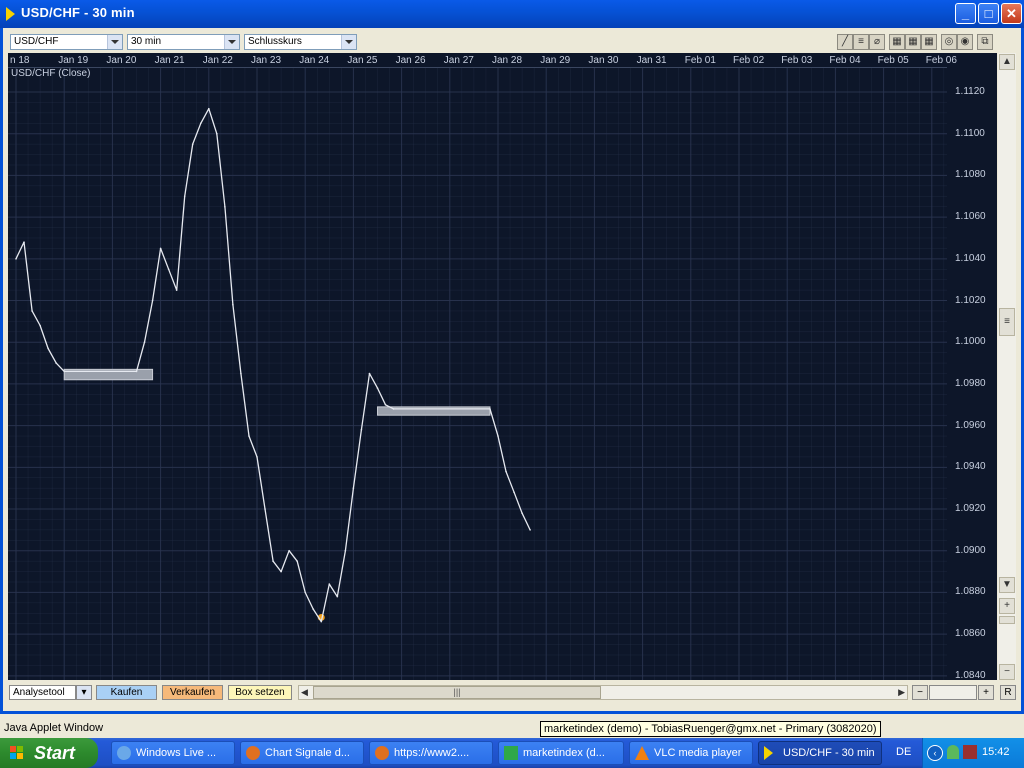  Describe the element at coordinates (901, 692) in the screenshot. I see `scroll-right-icon: ▶` at that location.